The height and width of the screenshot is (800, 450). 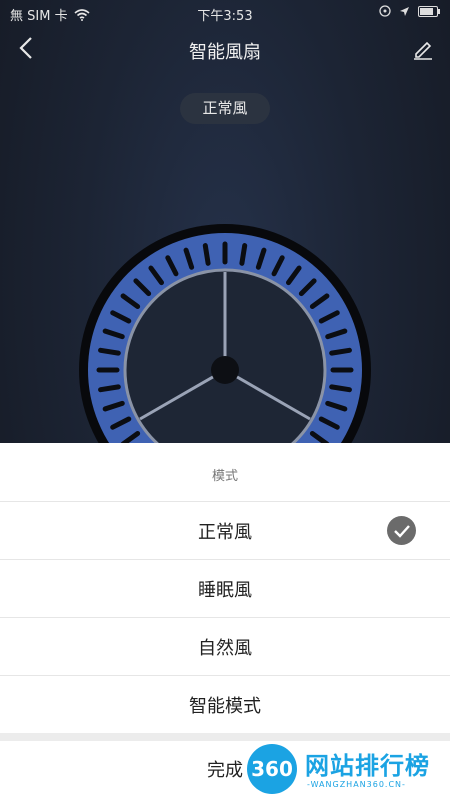 I want to click on edit-button, so click(x=425, y=51).